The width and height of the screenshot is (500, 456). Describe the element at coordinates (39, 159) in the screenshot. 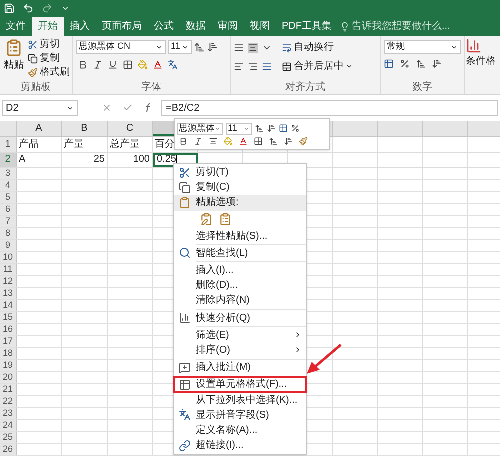

I see `table-cell: A` at that location.